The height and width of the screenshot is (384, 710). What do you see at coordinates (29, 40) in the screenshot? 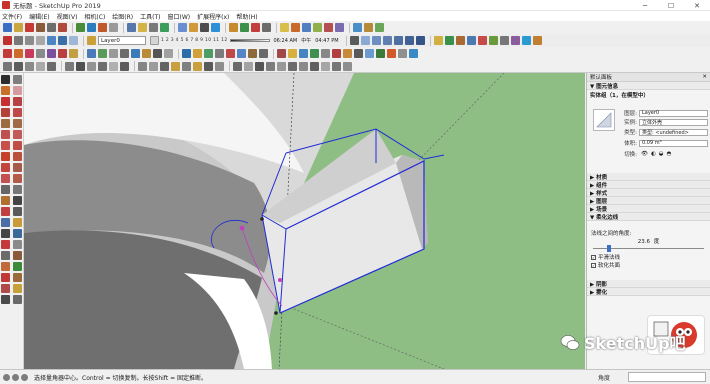
I see `wireframe-icon` at bounding box center [29, 40].